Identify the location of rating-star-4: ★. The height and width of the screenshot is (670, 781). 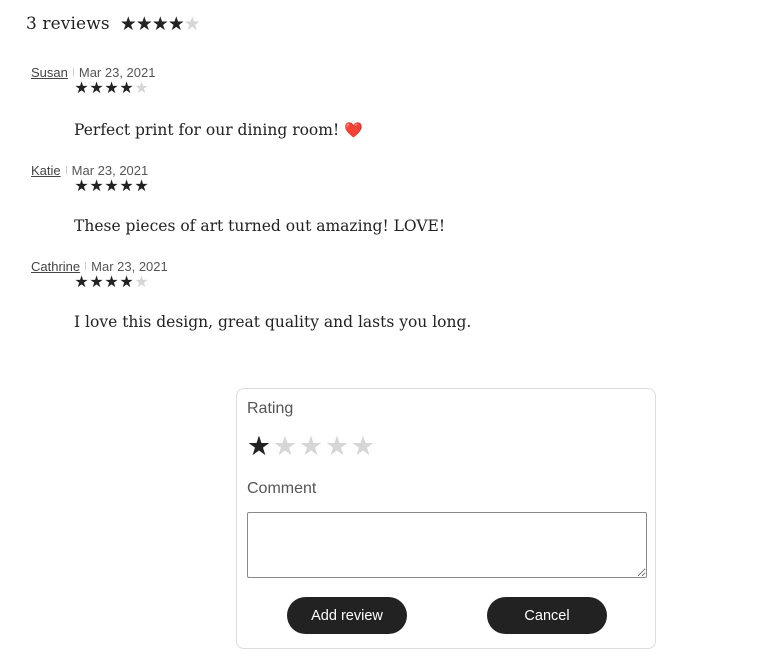
(337, 446).